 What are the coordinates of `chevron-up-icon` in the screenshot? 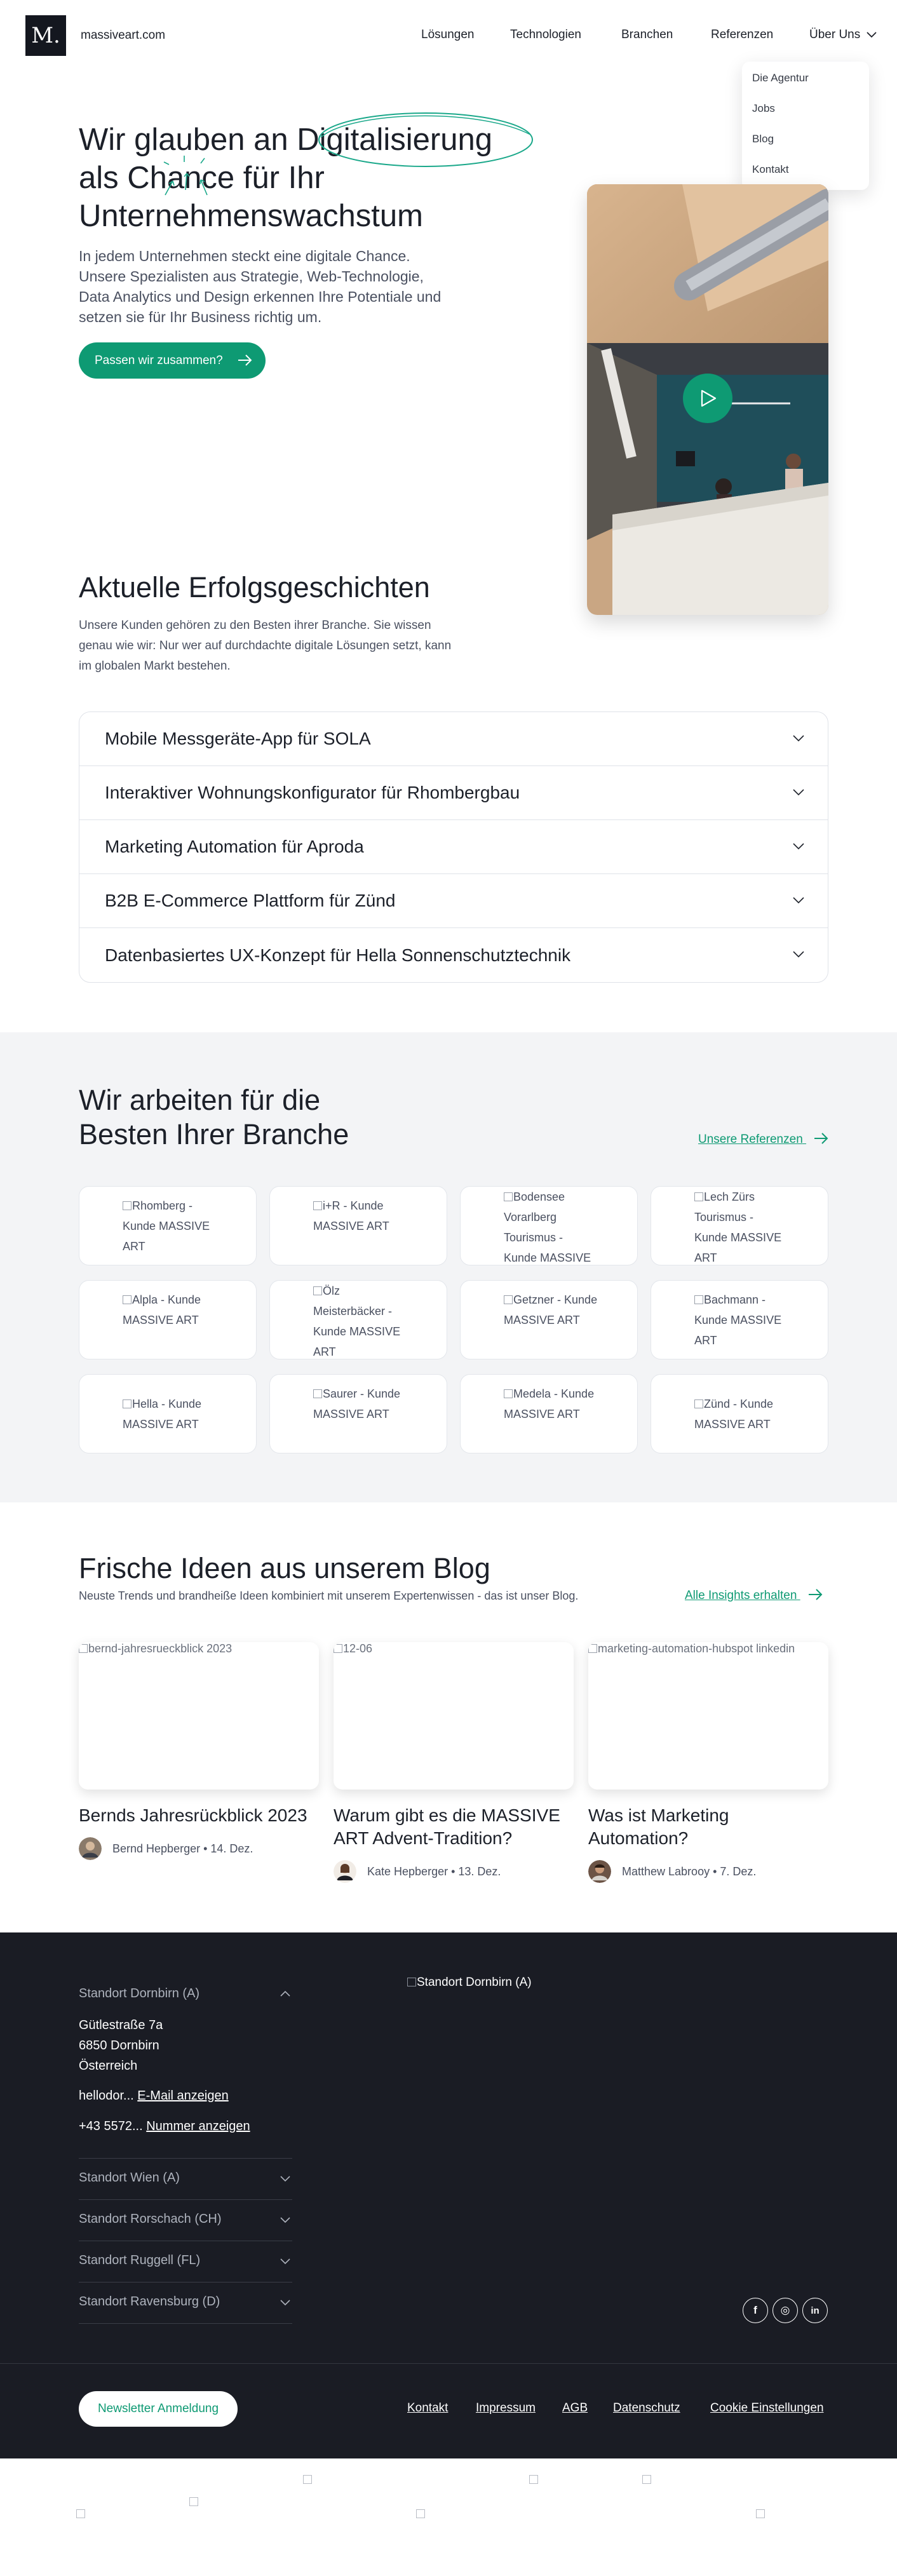 It's located at (285, 1993).